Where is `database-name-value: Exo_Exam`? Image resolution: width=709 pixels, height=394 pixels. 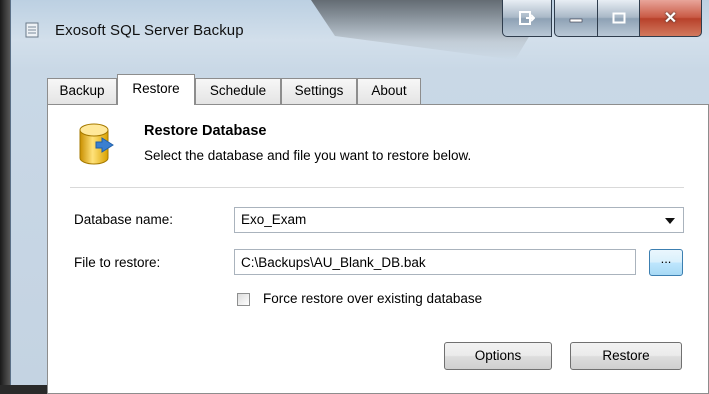 database-name-value: Exo_Exam is located at coordinates (274, 219).